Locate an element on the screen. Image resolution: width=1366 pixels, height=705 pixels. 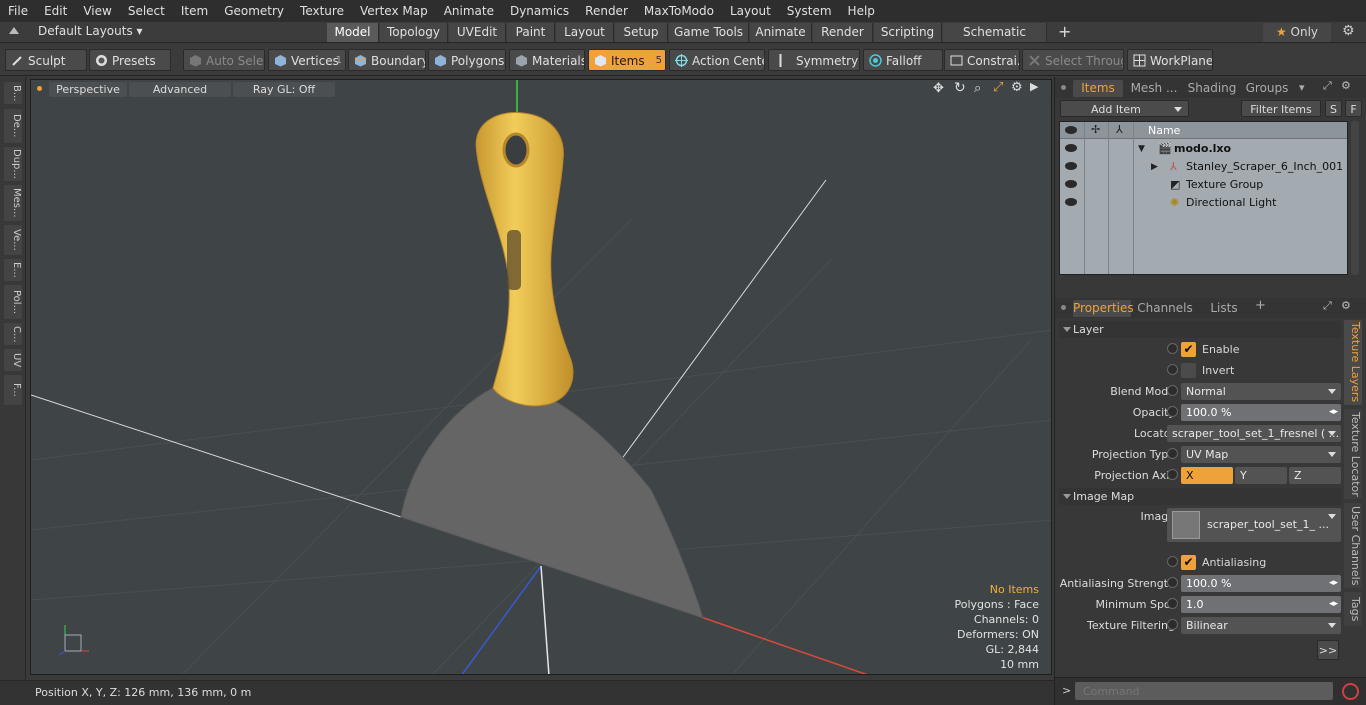
opacity-anim-dot is located at coordinates (1172, 411).